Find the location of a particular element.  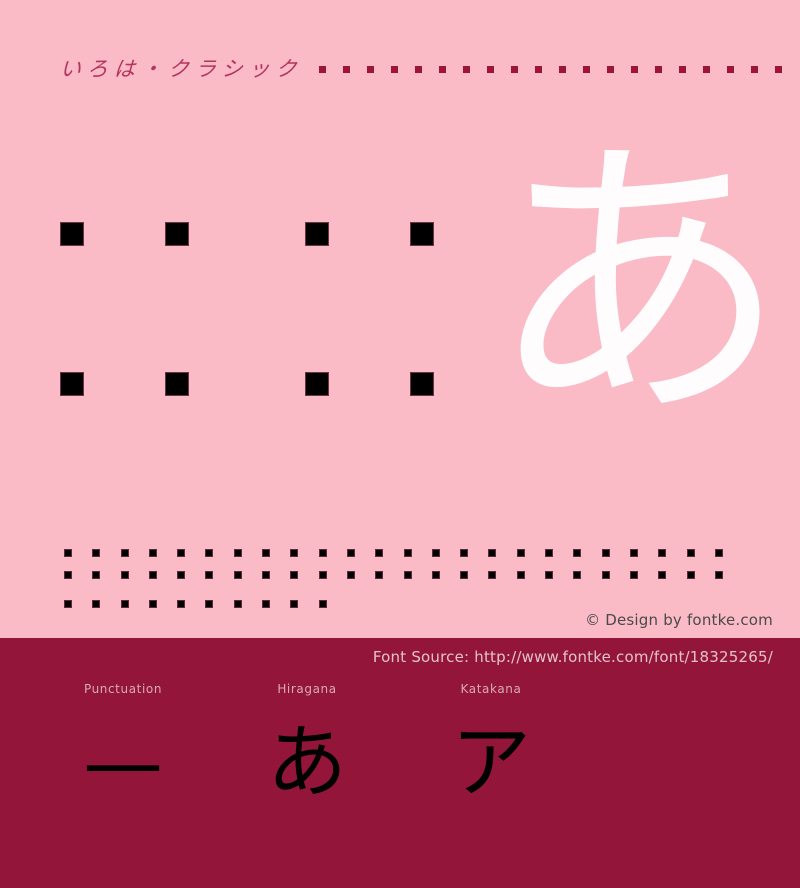

category-column-punctuation: Punctuation — is located at coordinates (123, 782).